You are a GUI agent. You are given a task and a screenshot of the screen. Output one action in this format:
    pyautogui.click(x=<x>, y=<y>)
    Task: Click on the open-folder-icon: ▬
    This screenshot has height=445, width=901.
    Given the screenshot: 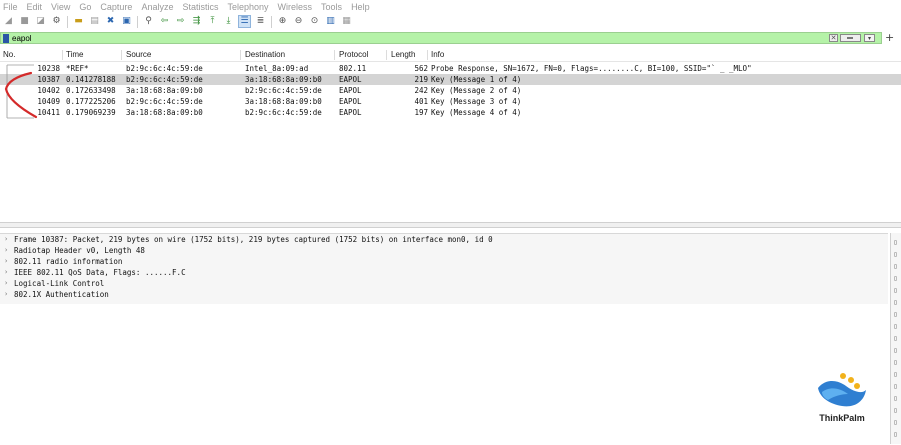 What is the action you would take?
    pyautogui.click(x=78, y=21)
    